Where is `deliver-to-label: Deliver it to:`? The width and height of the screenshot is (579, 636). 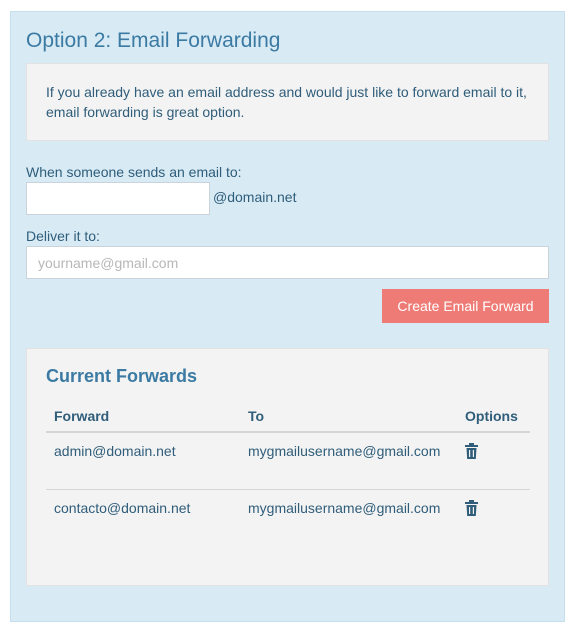
deliver-to-label: Deliver it to: is located at coordinates (63, 236).